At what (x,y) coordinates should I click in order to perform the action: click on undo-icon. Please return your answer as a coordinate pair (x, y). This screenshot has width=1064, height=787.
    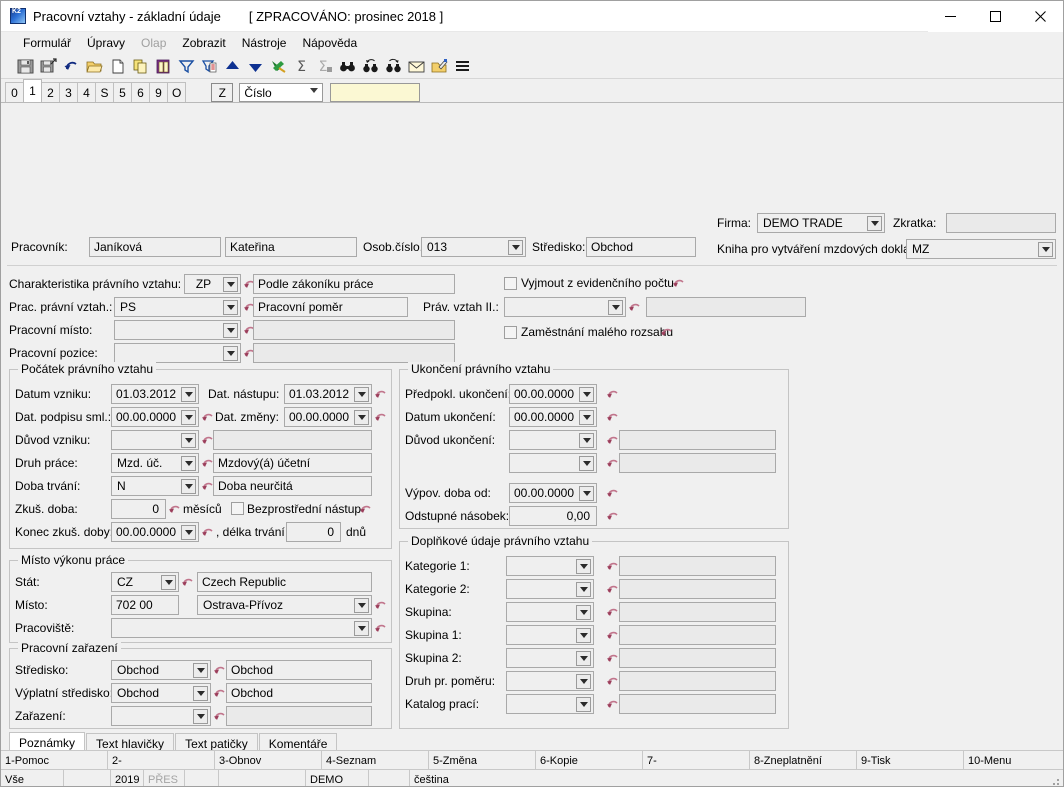
    Looking at the image, I should click on (71, 66).